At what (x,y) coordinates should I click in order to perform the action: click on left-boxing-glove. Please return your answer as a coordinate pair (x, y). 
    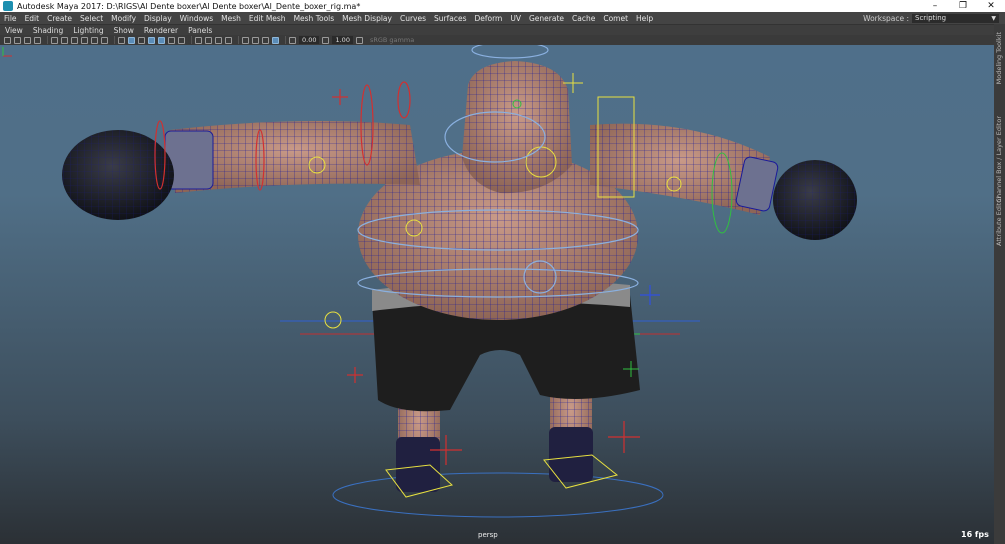
    Looking at the image, I should click on (118, 175).